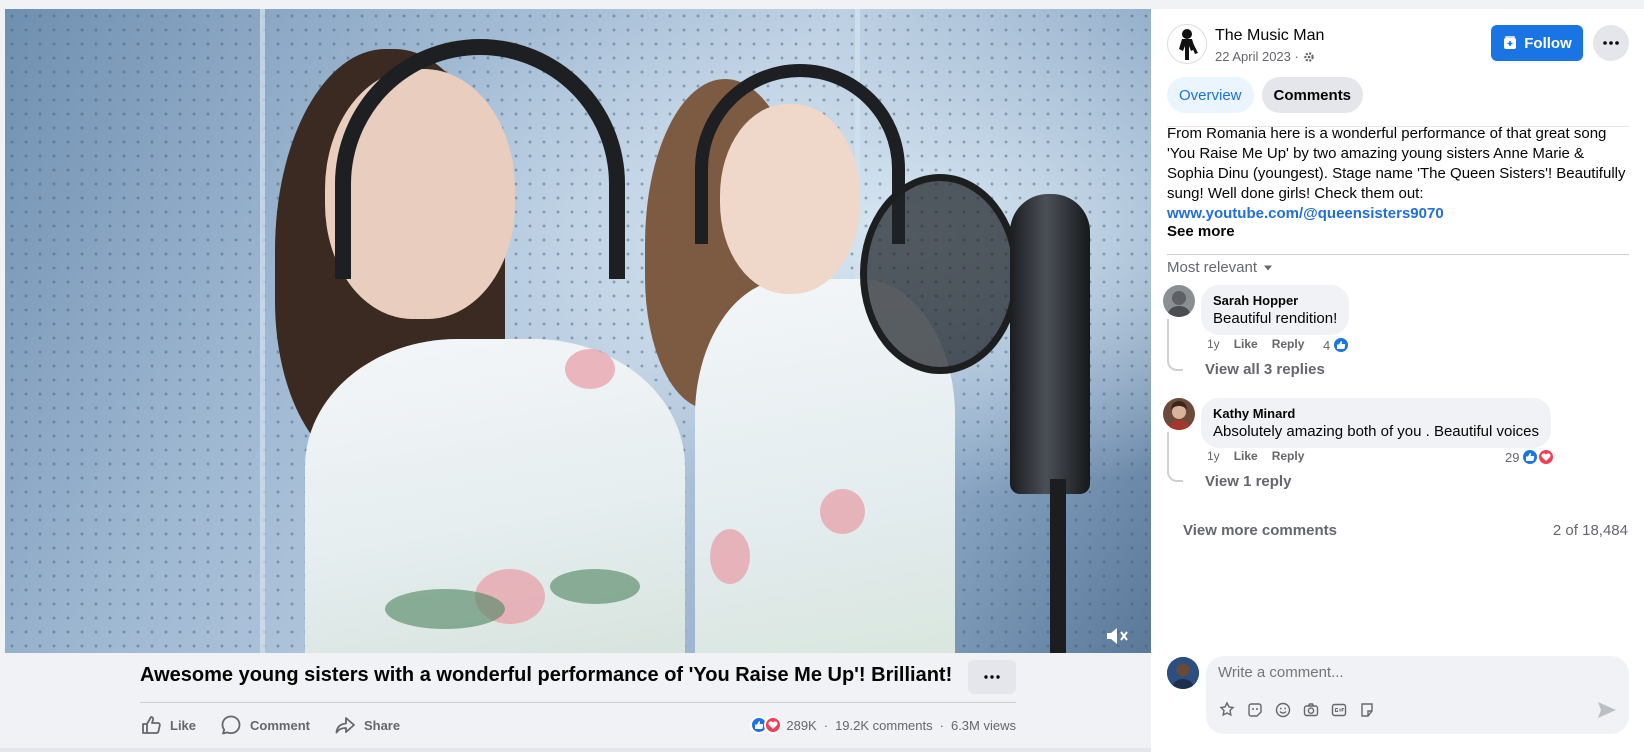 The image size is (1644, 752). Describe the element at coordinates (1376, 413) in the screenshot. I see `comment-author: Kathy Minard` at that location.